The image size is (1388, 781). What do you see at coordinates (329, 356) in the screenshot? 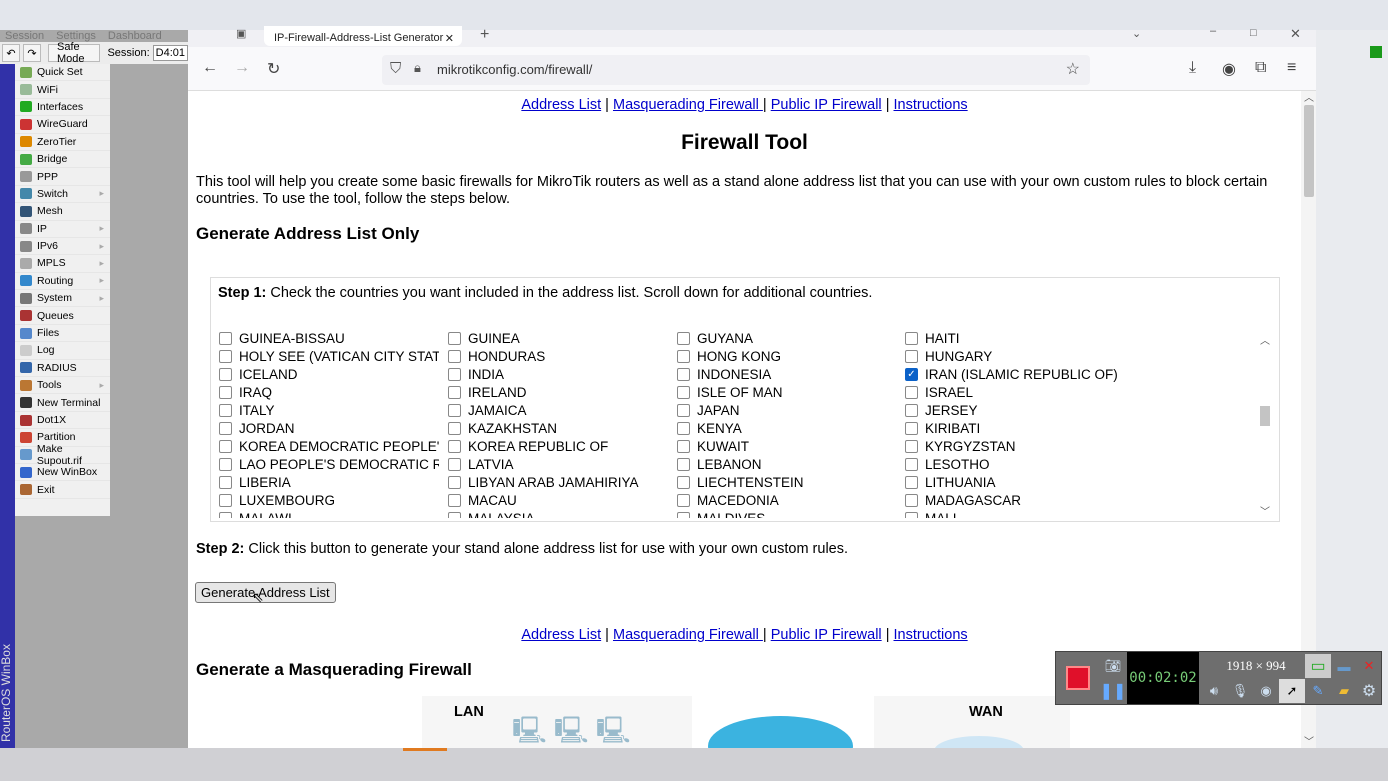
I see `country-checkbox-item: HOLY SEE (VATICAN CITY STATE)` at bounding box center [329, 356].